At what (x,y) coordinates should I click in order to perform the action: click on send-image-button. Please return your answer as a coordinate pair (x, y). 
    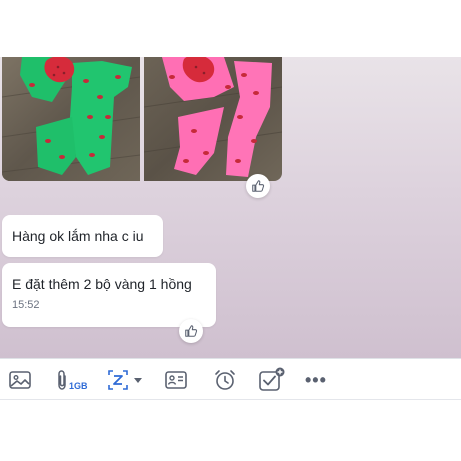
    Looking at the image, I should click on (20, 380).